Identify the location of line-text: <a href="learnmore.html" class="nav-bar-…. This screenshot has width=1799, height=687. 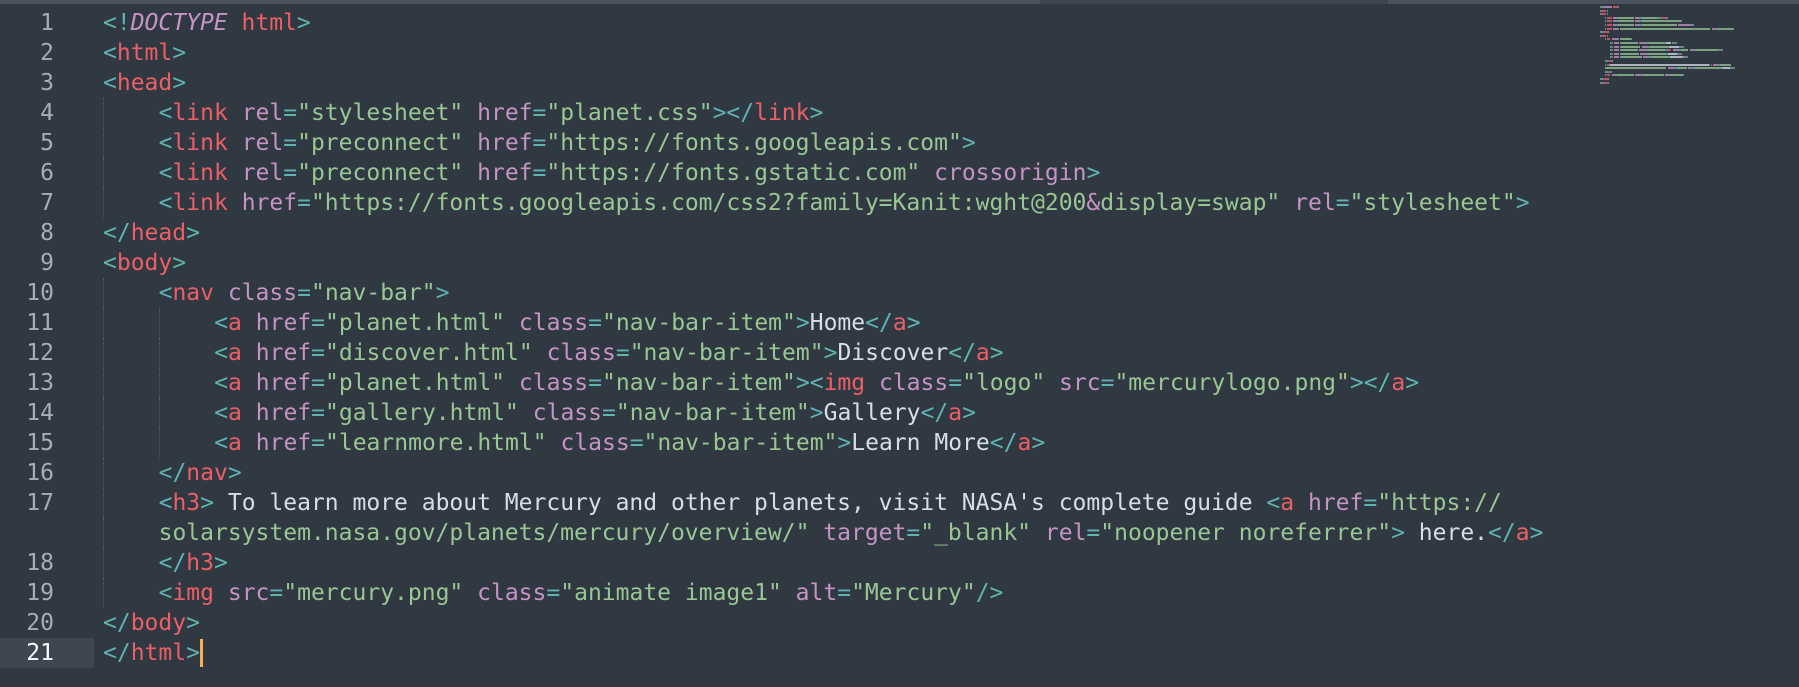
(629, 443).